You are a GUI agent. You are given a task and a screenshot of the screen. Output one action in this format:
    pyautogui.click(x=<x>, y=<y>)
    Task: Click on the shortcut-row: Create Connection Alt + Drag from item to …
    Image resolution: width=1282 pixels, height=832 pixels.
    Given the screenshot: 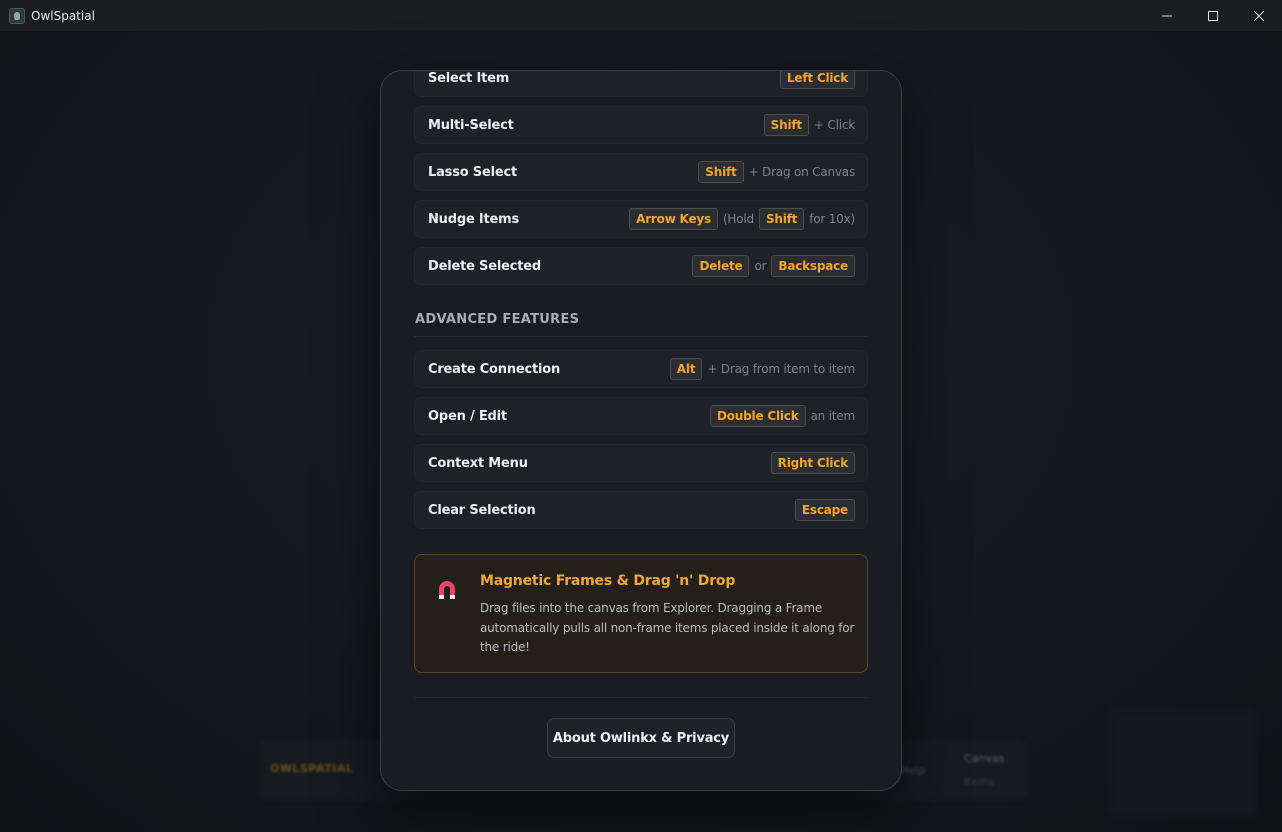 What is the action you would take?
    pyautogui.click(x=641, y=369)
    